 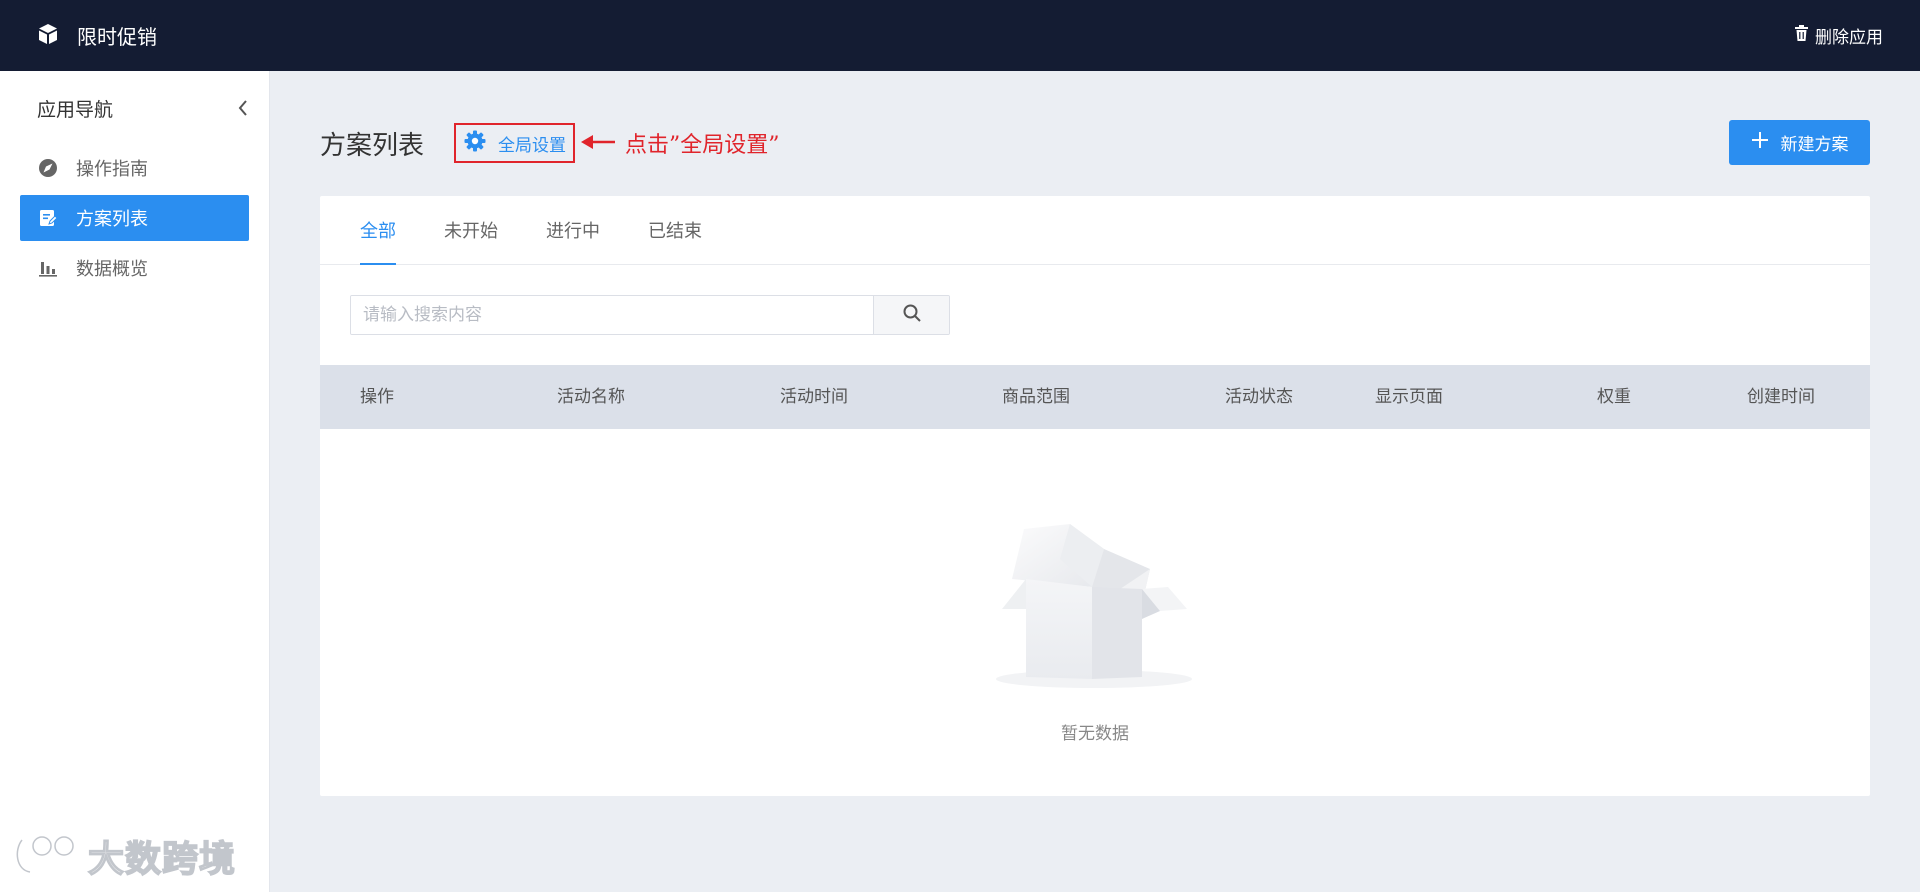 What do you see at coordinates (1036, 397) in the screenshot?
I see `column-header-product-scope: 商品范围` at bounding box center [1036, 397].